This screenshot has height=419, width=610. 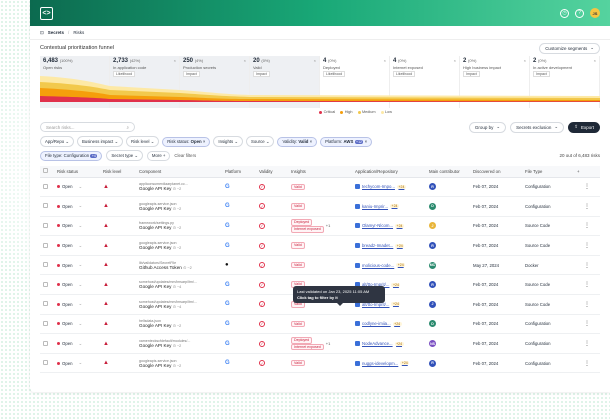 I want to click on breadcrumb-root: Secrets, so click(x=56, y=32).